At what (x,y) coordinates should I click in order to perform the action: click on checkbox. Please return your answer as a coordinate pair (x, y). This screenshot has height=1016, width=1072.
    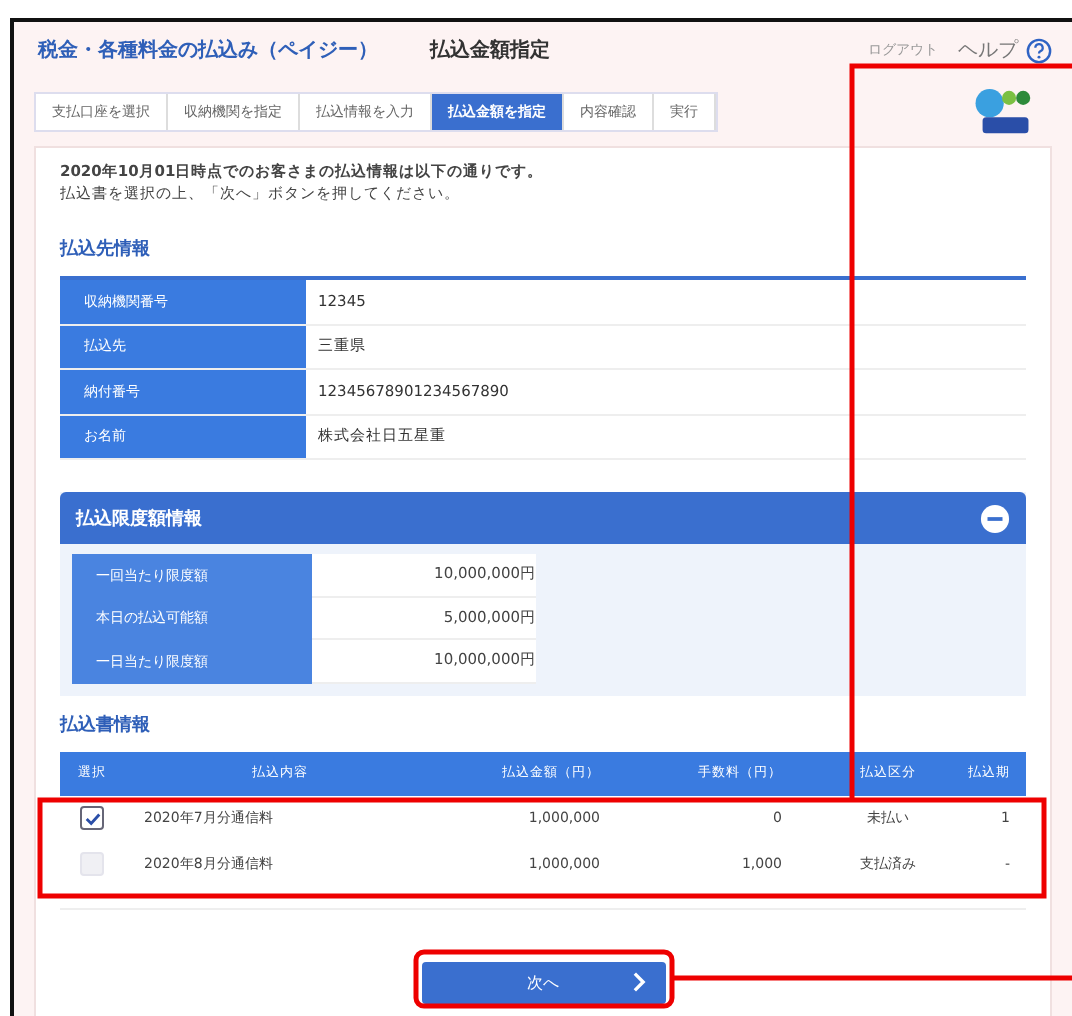
    Looking at the image, I should click on (92, 818).